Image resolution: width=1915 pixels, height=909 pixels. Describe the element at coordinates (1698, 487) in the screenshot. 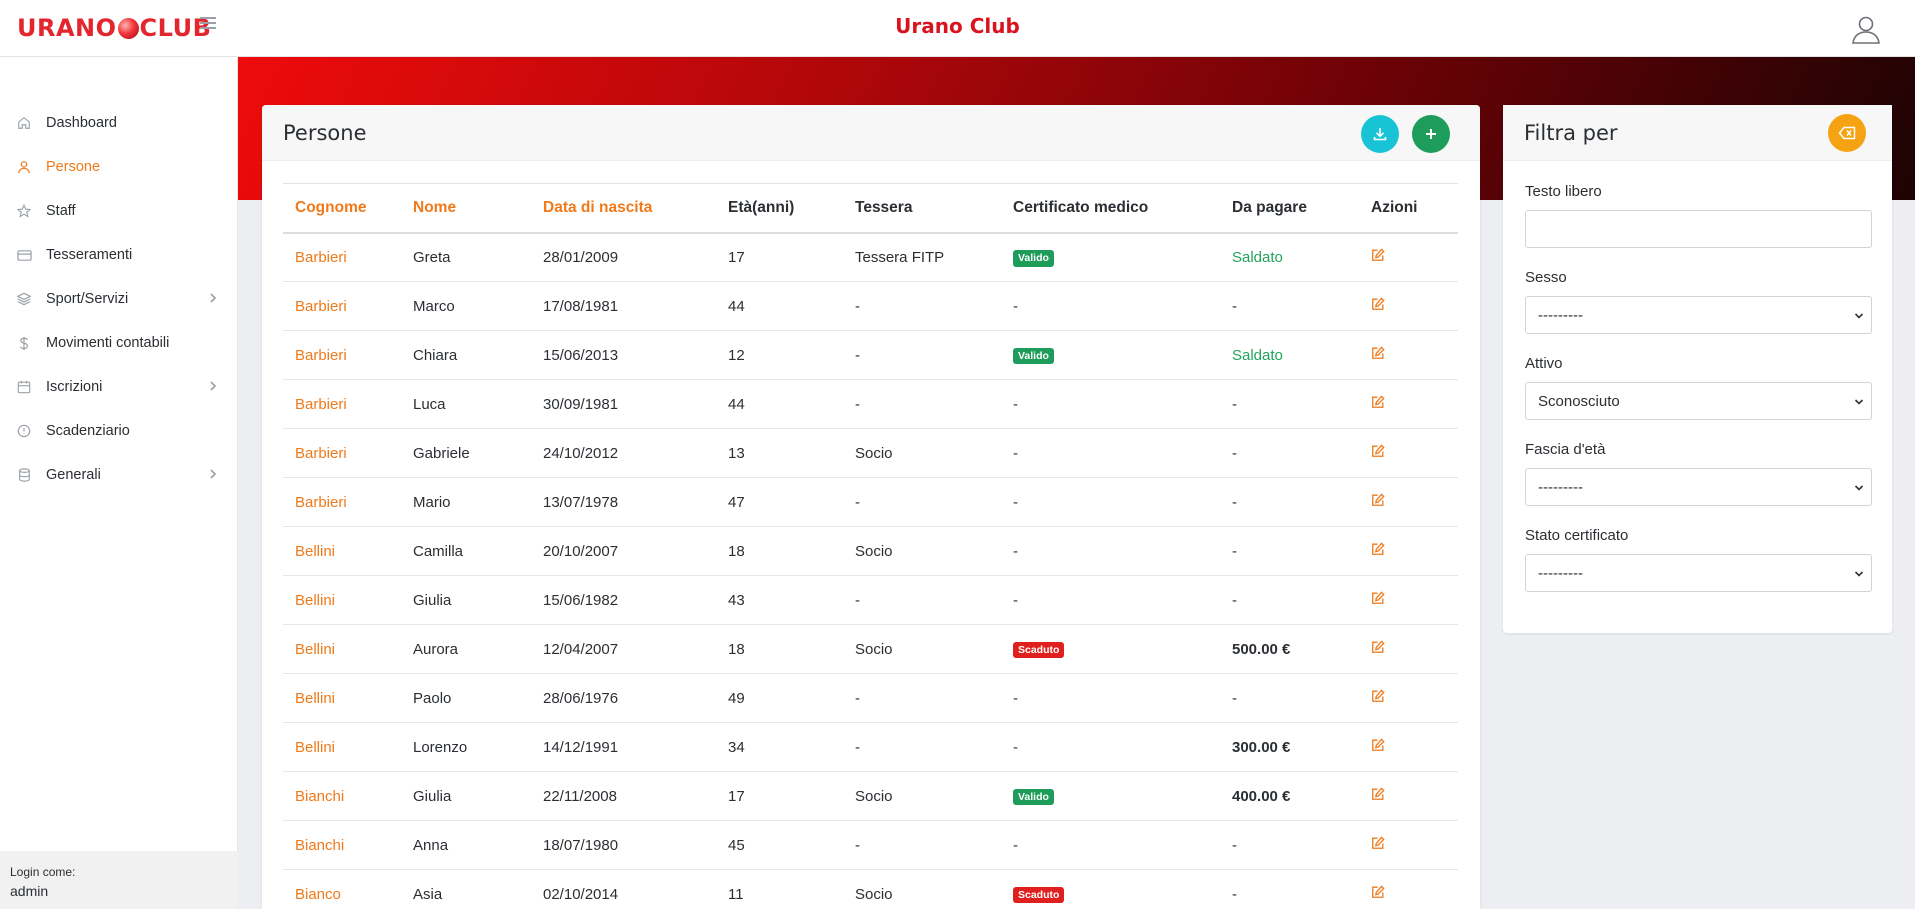

I see `age-range-select: ---------` at that location.